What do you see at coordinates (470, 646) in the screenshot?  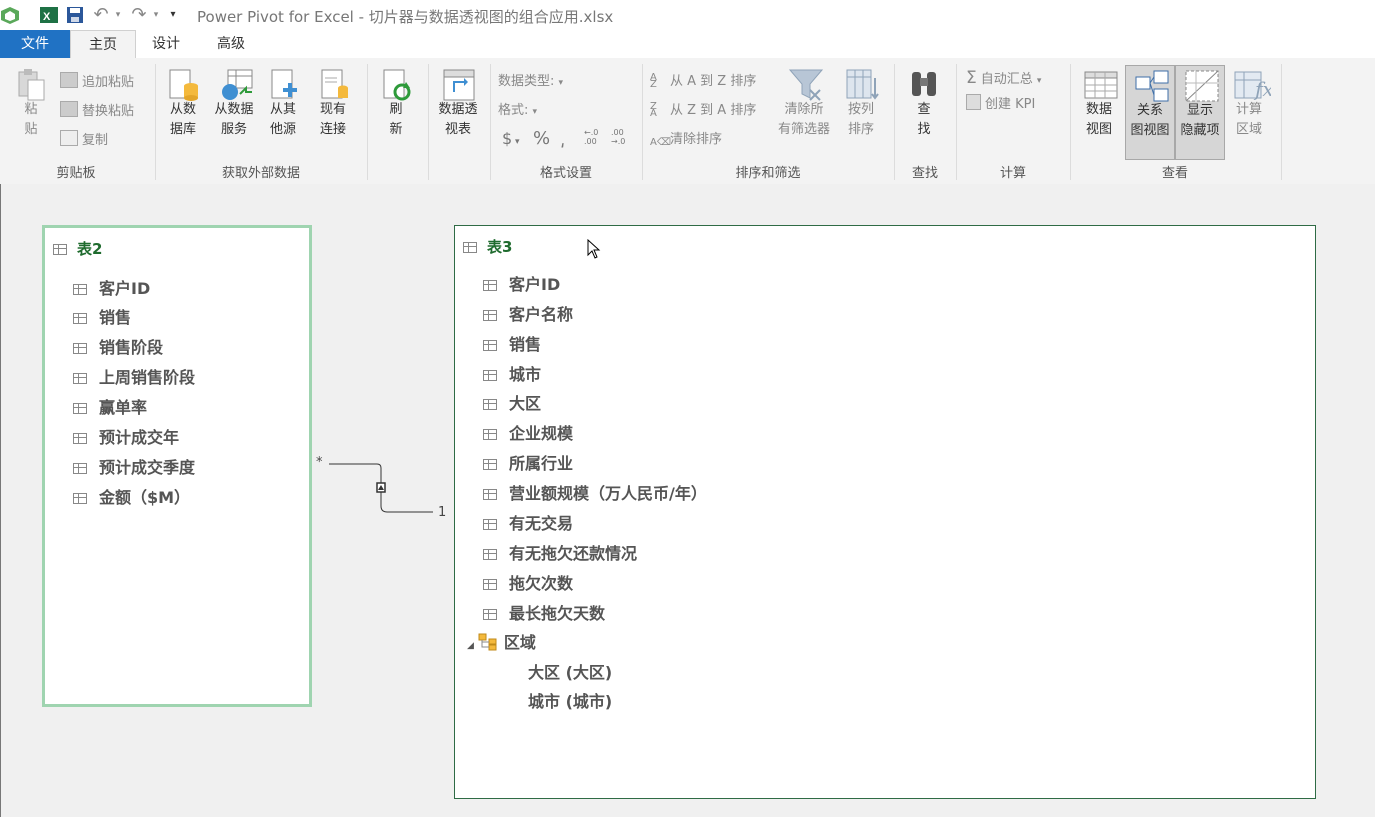 I see `collapse-triangle-icon: ◢` at bounding box center [470, 646].